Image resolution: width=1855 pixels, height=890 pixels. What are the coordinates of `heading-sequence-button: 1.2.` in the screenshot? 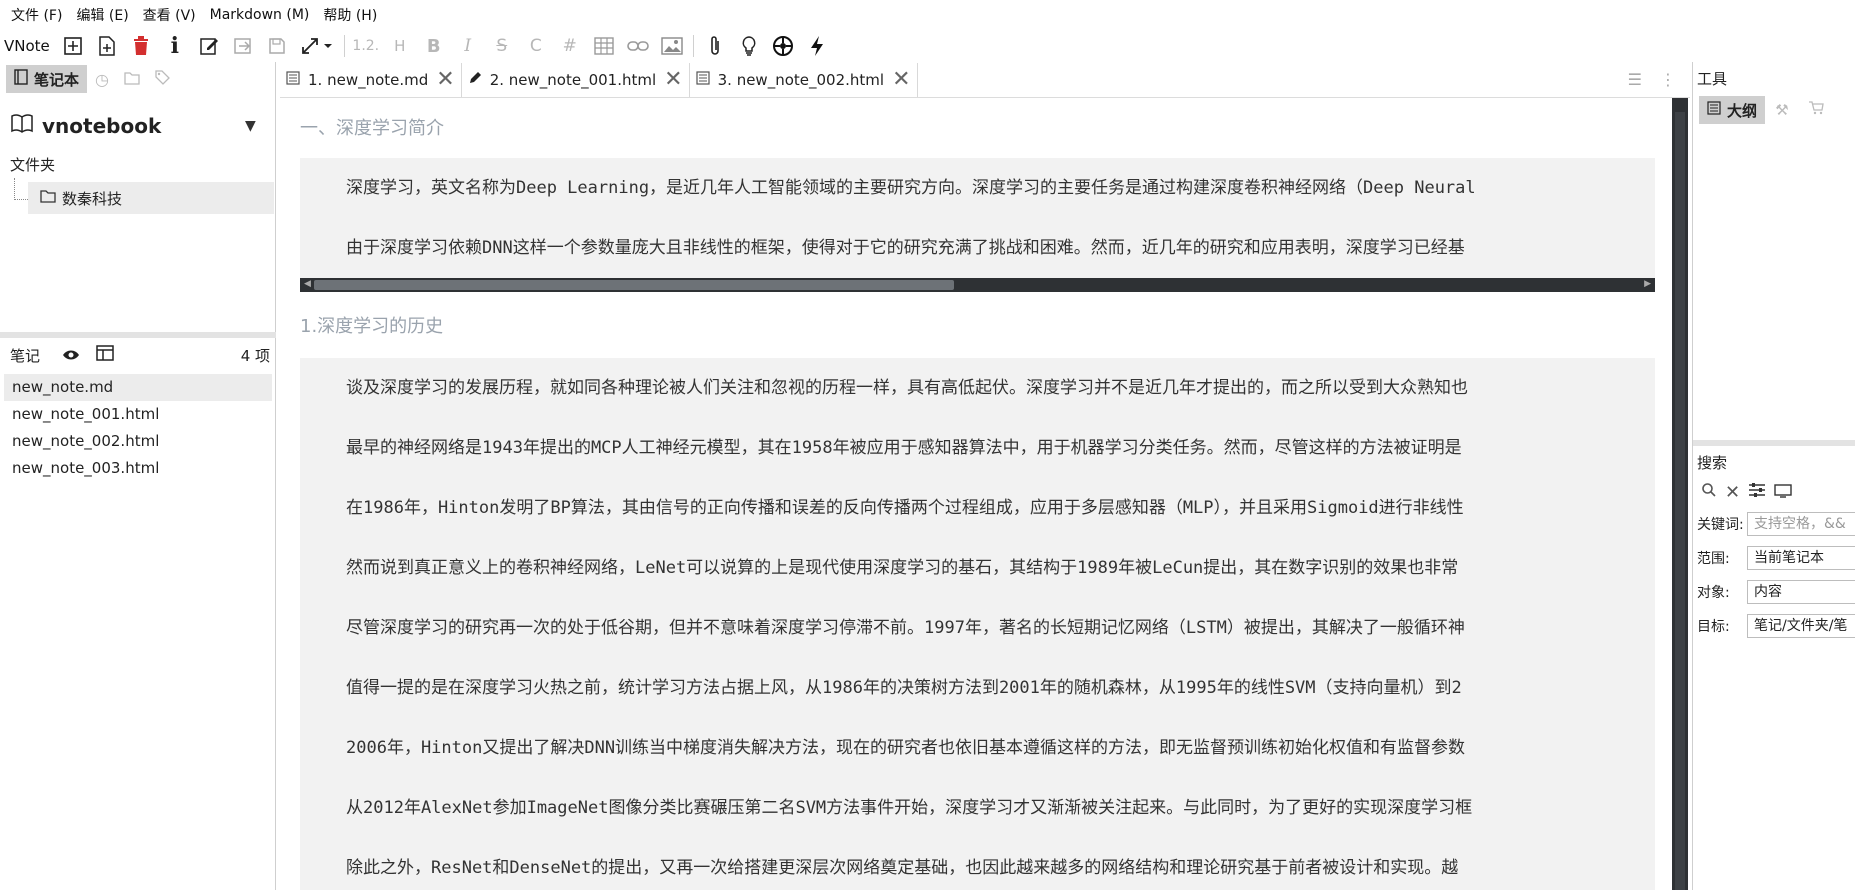 It's located at (366, 46).